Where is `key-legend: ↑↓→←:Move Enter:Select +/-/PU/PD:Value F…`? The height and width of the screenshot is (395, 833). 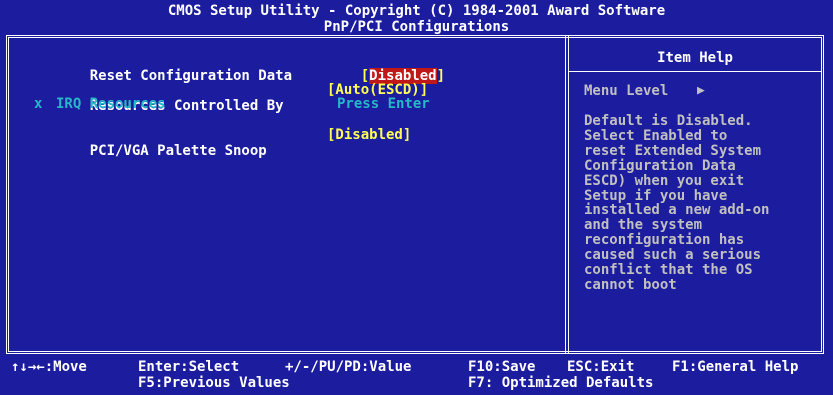 key-legend: ↑↓→←:Move Enter:Select +/-/PU/PD:Value F… is located at coordinates (416, 375).